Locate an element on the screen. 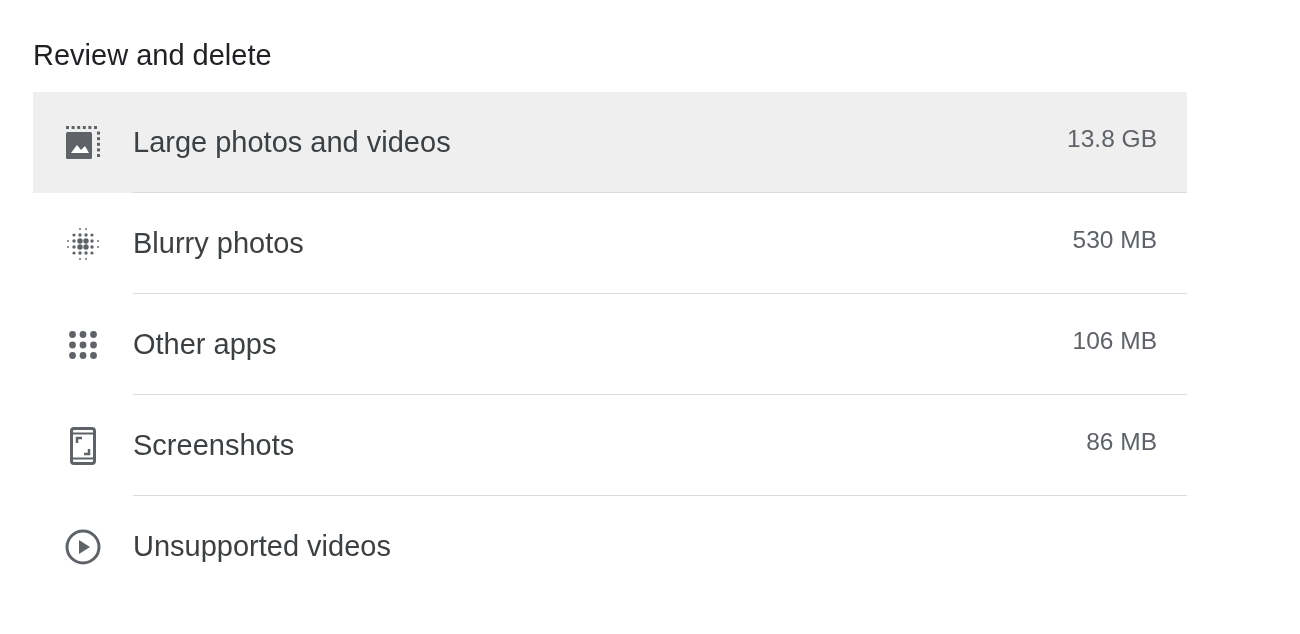 The image size is (1300, 634). category-size: 86 MB is located at coordinates (1121, 441).